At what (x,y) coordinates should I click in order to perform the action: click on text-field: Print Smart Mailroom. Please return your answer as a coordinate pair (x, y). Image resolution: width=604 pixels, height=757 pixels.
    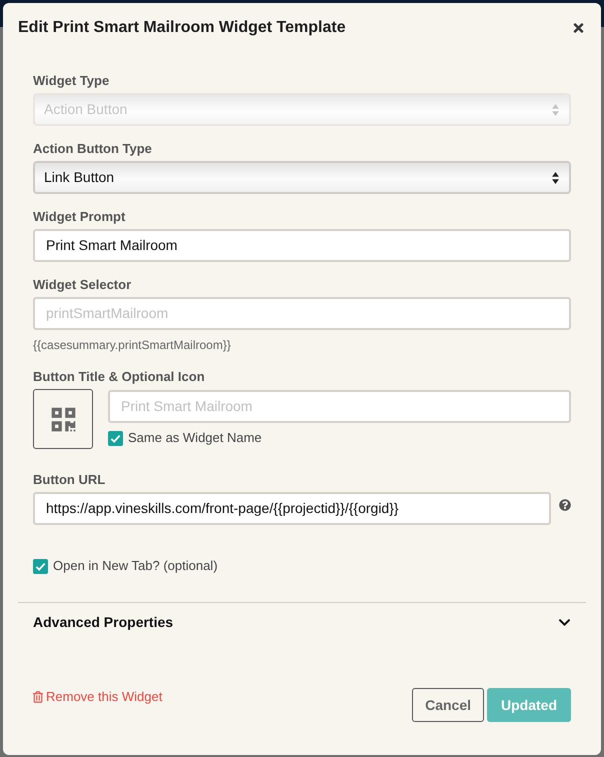
    Looking at the image, I should click on (302, 245).